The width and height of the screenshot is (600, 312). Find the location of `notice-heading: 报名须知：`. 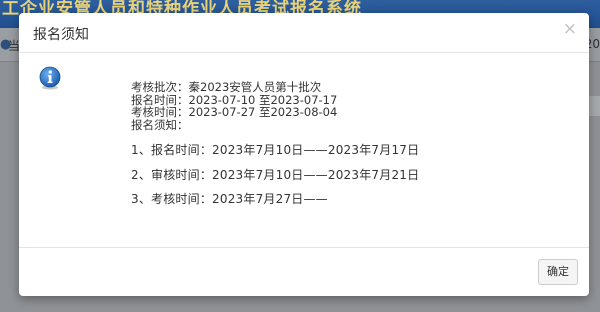

notice-heading: 报名须知： is located at coordinates (160, 124).